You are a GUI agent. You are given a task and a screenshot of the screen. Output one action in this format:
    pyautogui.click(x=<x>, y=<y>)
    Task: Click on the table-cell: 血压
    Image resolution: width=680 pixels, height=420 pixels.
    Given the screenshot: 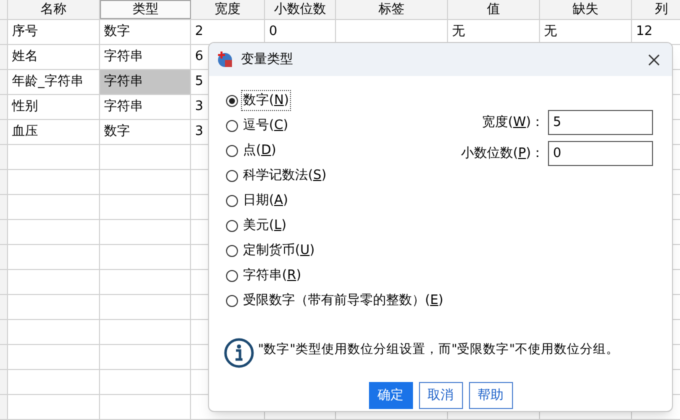 What is the action you would take?
    pyautogui.click(x=54, y=132)
    